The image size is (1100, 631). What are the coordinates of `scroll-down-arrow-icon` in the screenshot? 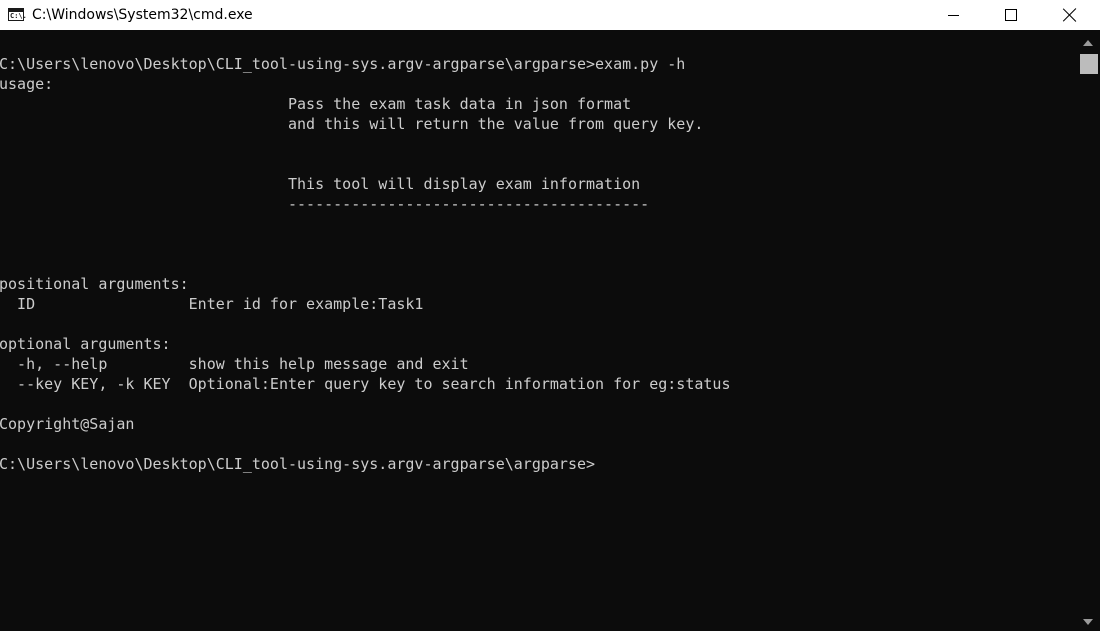 It's located at (1088, 622).